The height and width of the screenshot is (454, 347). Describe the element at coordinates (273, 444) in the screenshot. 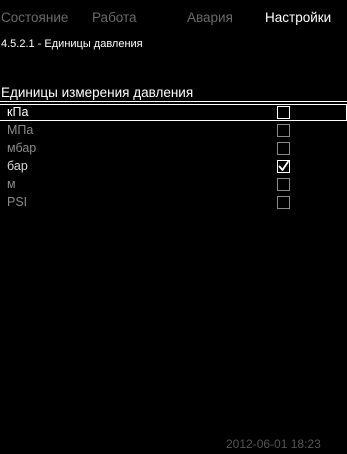

I see `timestamp: 2012-06-01 18:23` at that location.